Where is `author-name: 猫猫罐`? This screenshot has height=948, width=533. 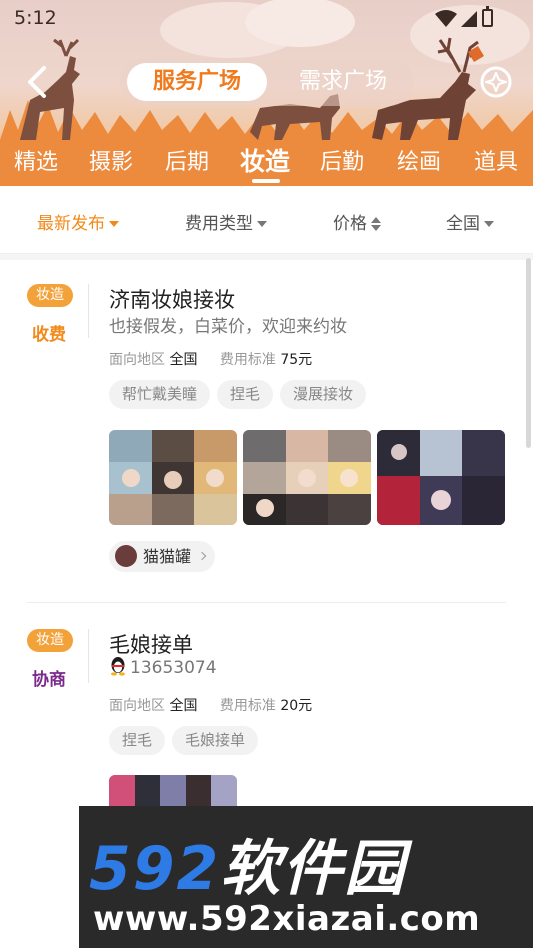 author-name: 猫猫罐 is located at coordinates (167, 556).